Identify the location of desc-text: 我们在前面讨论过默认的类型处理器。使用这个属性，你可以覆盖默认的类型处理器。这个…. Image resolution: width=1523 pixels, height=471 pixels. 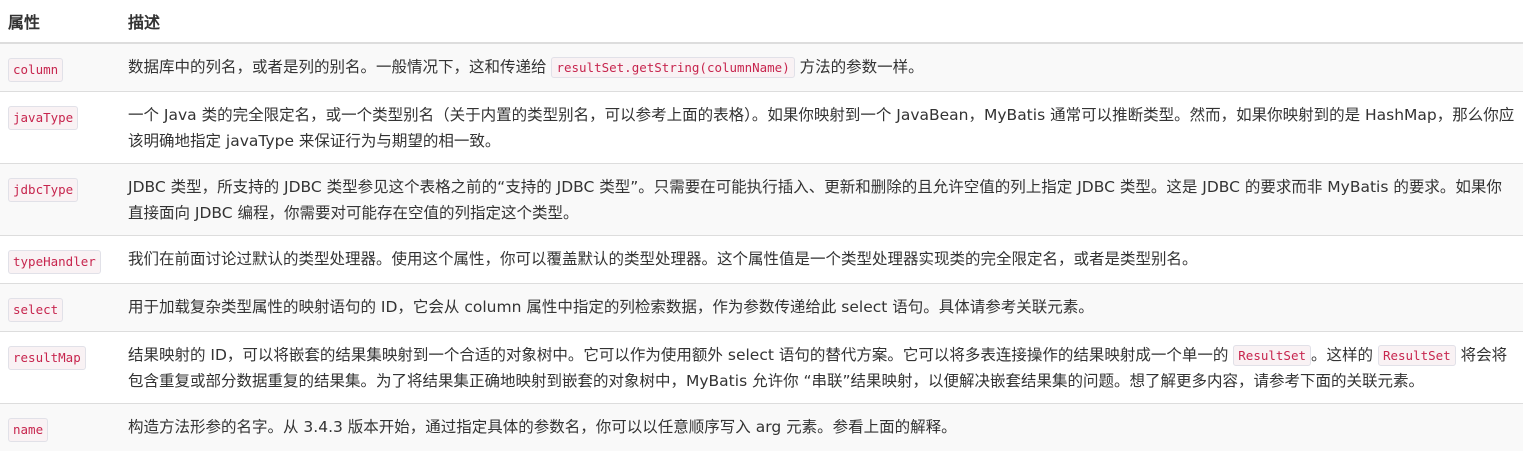
(663, 259).